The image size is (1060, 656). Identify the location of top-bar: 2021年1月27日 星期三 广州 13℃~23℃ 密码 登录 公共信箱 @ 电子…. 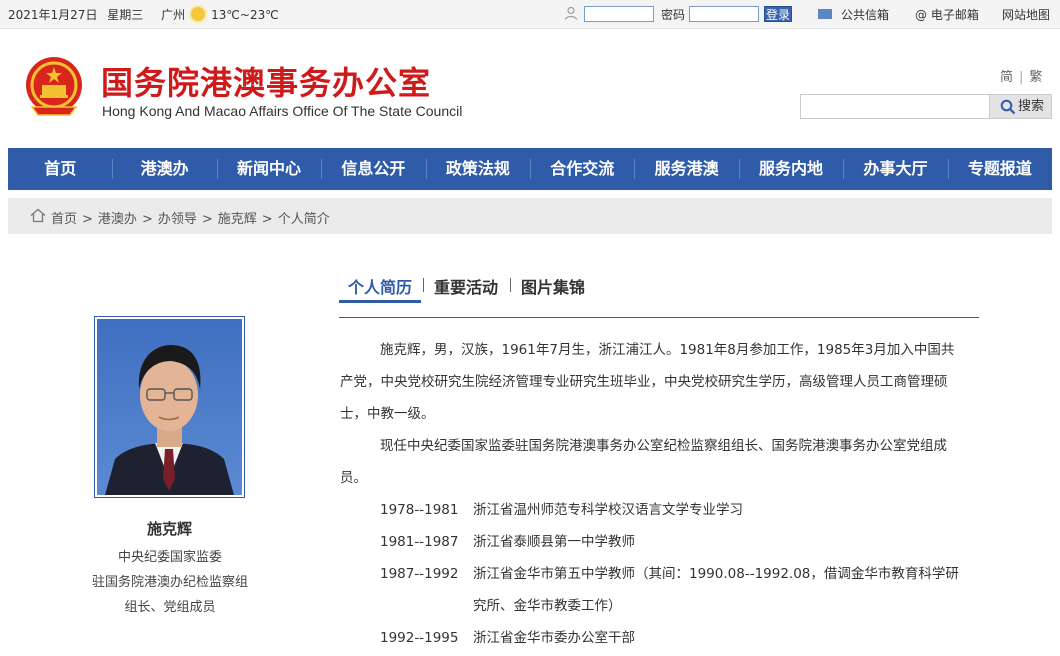
(530, 14).